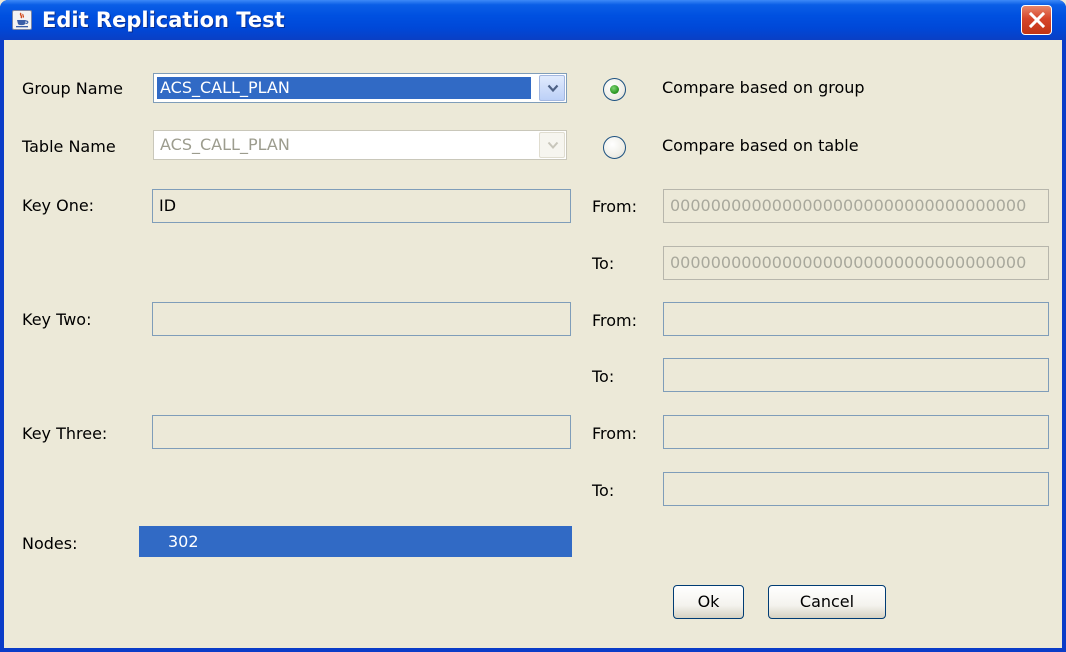  I want to click on table-name-label: Table Name, so click(69, 146).